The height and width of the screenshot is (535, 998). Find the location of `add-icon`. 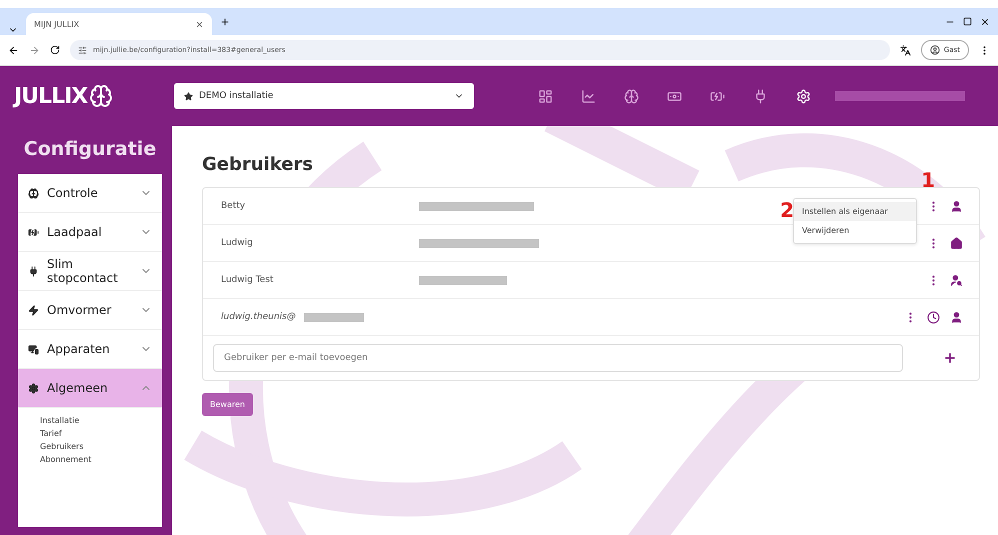

add-icon is located at coordinates (950, 358).